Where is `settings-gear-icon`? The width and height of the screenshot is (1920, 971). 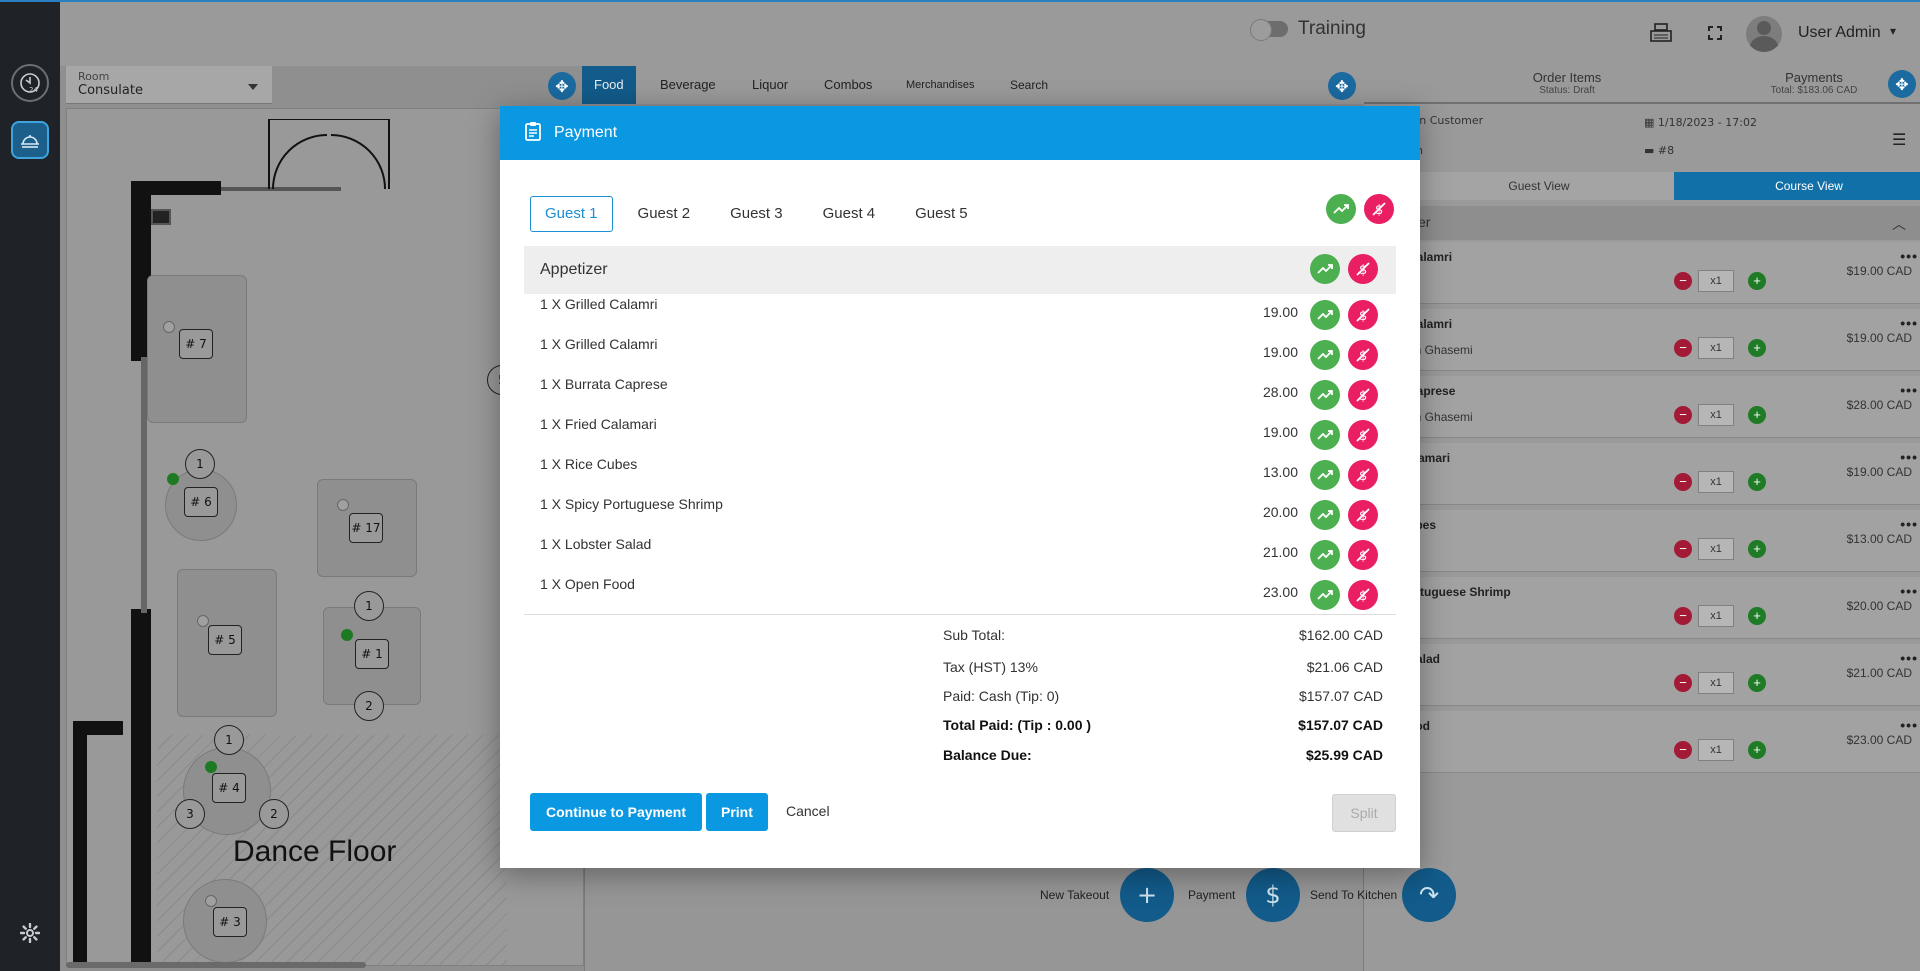
settings-gear-icon is located at coordinates (30, 934).